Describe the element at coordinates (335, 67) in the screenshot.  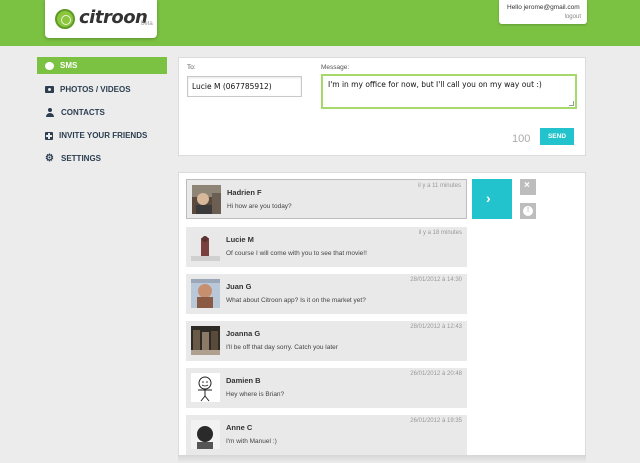
I see `message-label: Message:` at that location.